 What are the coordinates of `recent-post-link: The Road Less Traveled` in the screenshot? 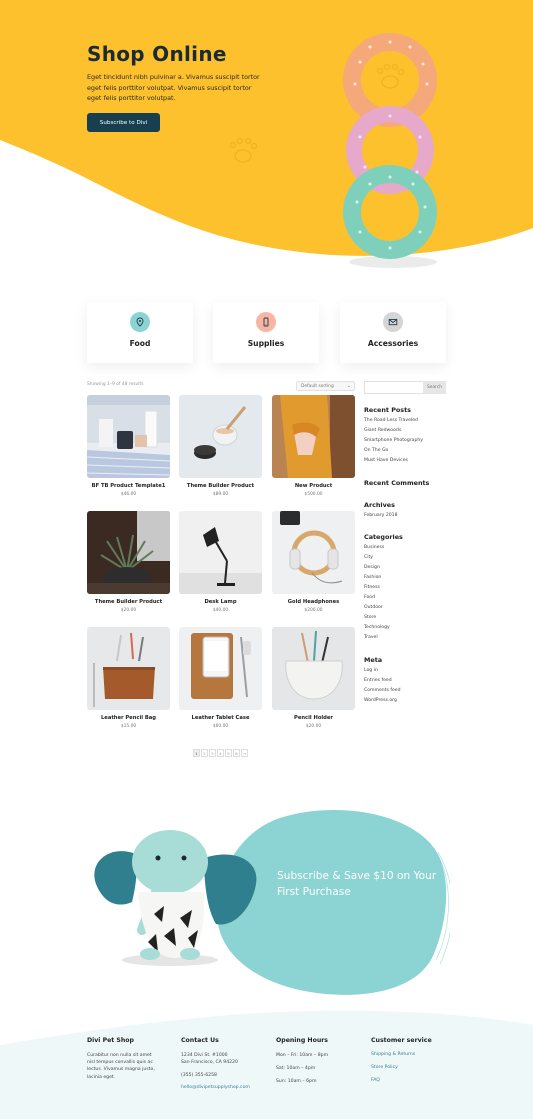 It's located at (391, 420).